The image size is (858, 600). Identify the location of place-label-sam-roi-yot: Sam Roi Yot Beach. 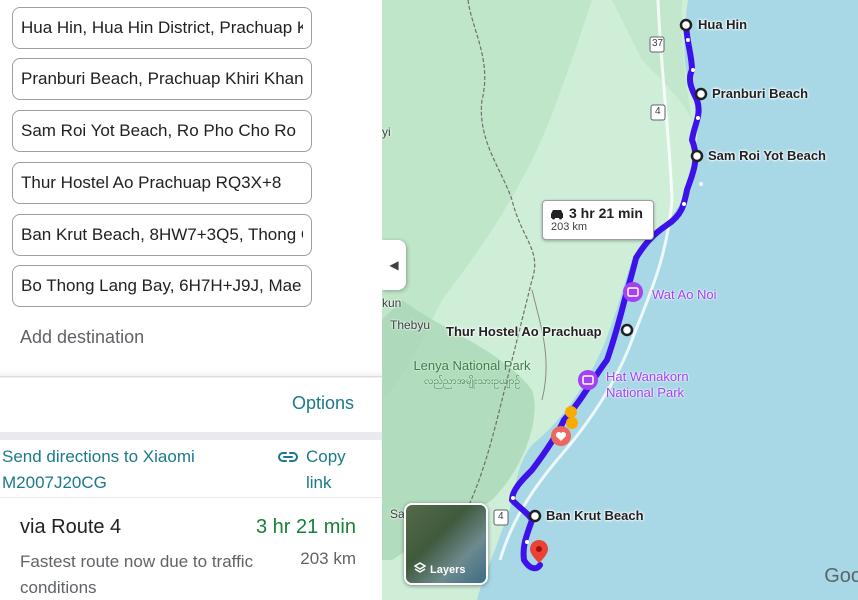
(767, 155).